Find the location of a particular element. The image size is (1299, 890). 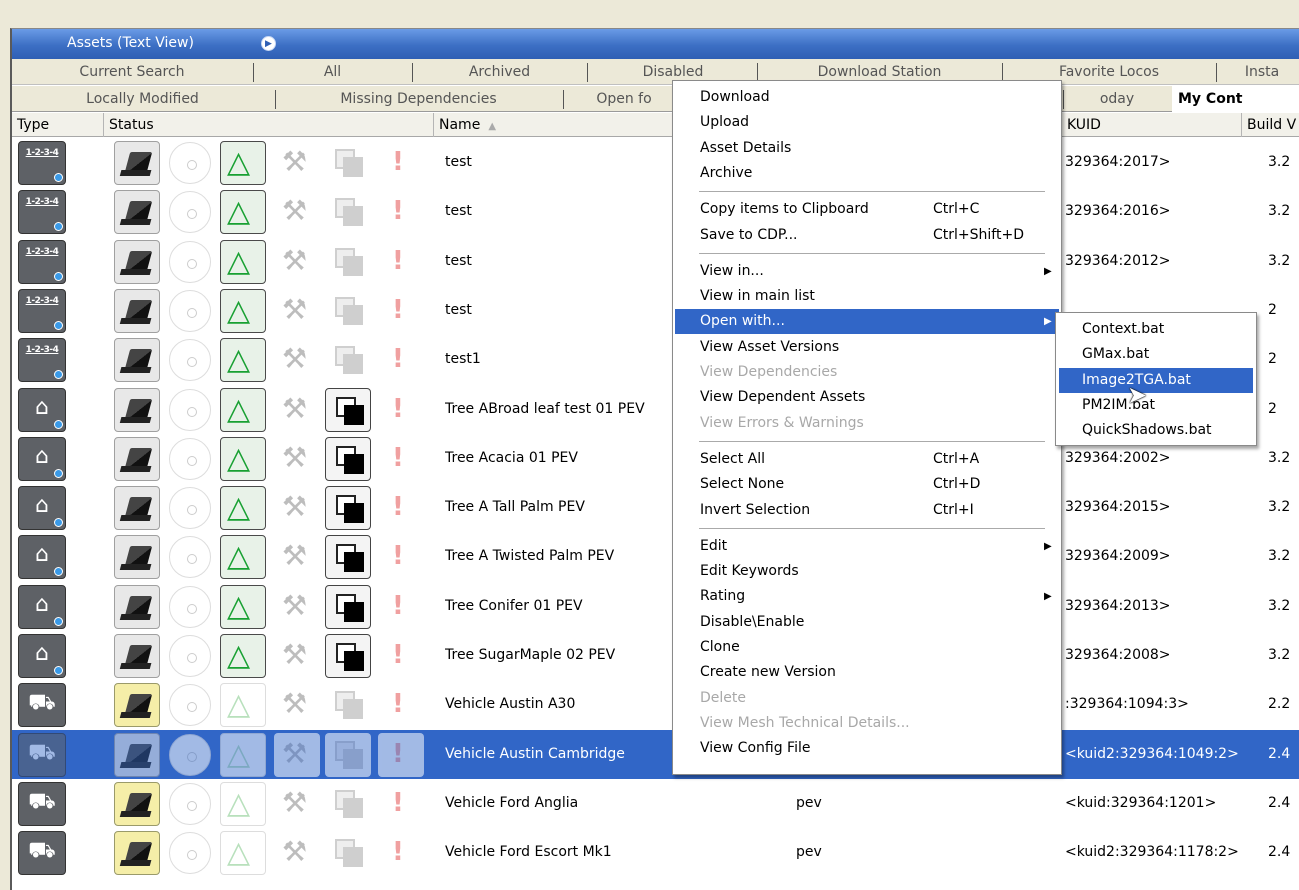

column-header-type: Type is located at coordinates (58, 125).